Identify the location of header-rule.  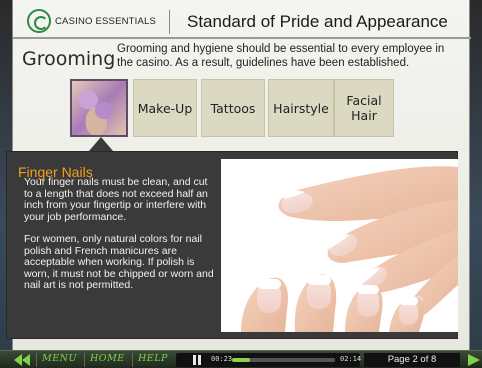
(242, 38).